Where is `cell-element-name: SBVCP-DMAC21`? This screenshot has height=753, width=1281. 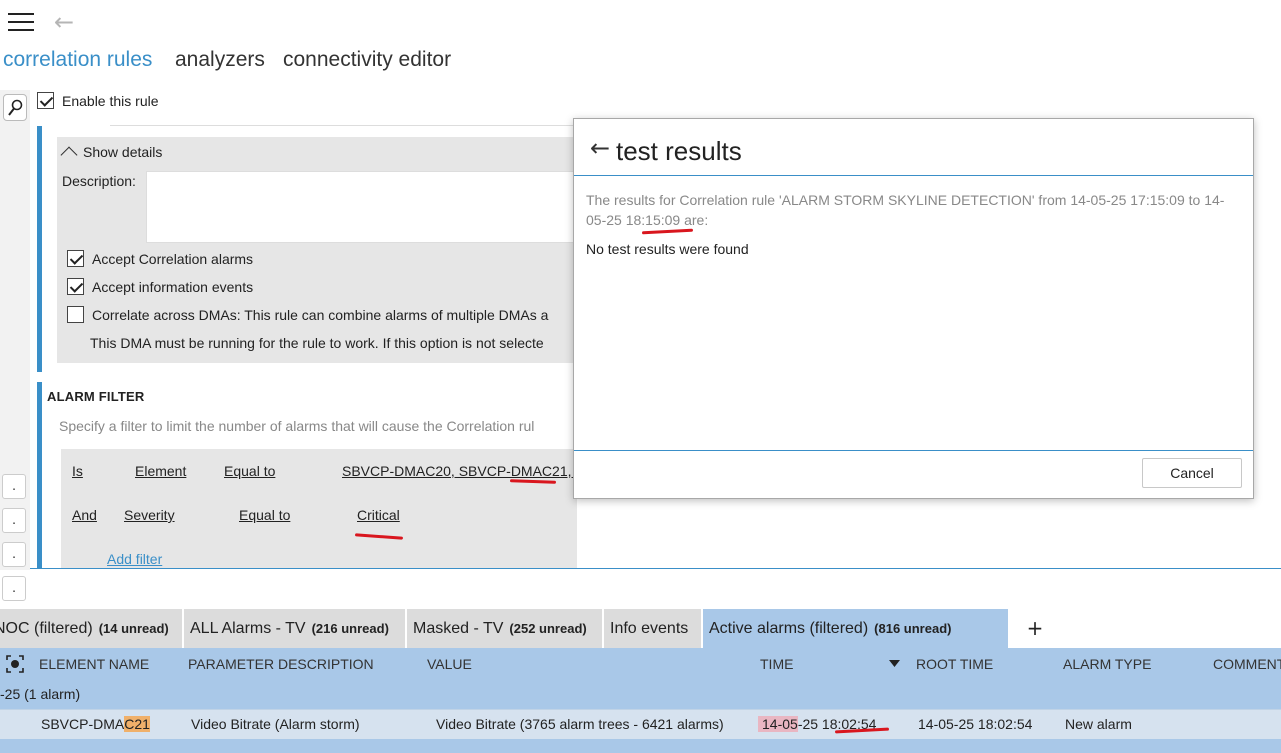
cell-element-name: SBVCP-DMAC21 is located at coordinates (95, 724).